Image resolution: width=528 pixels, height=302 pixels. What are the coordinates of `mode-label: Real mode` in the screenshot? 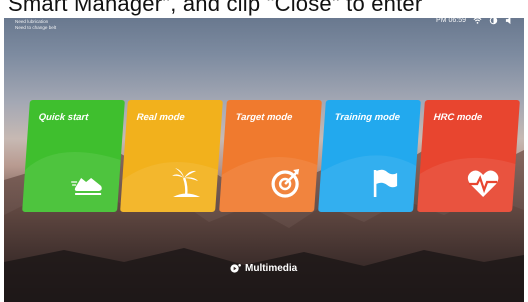 It's located at (161, 117).